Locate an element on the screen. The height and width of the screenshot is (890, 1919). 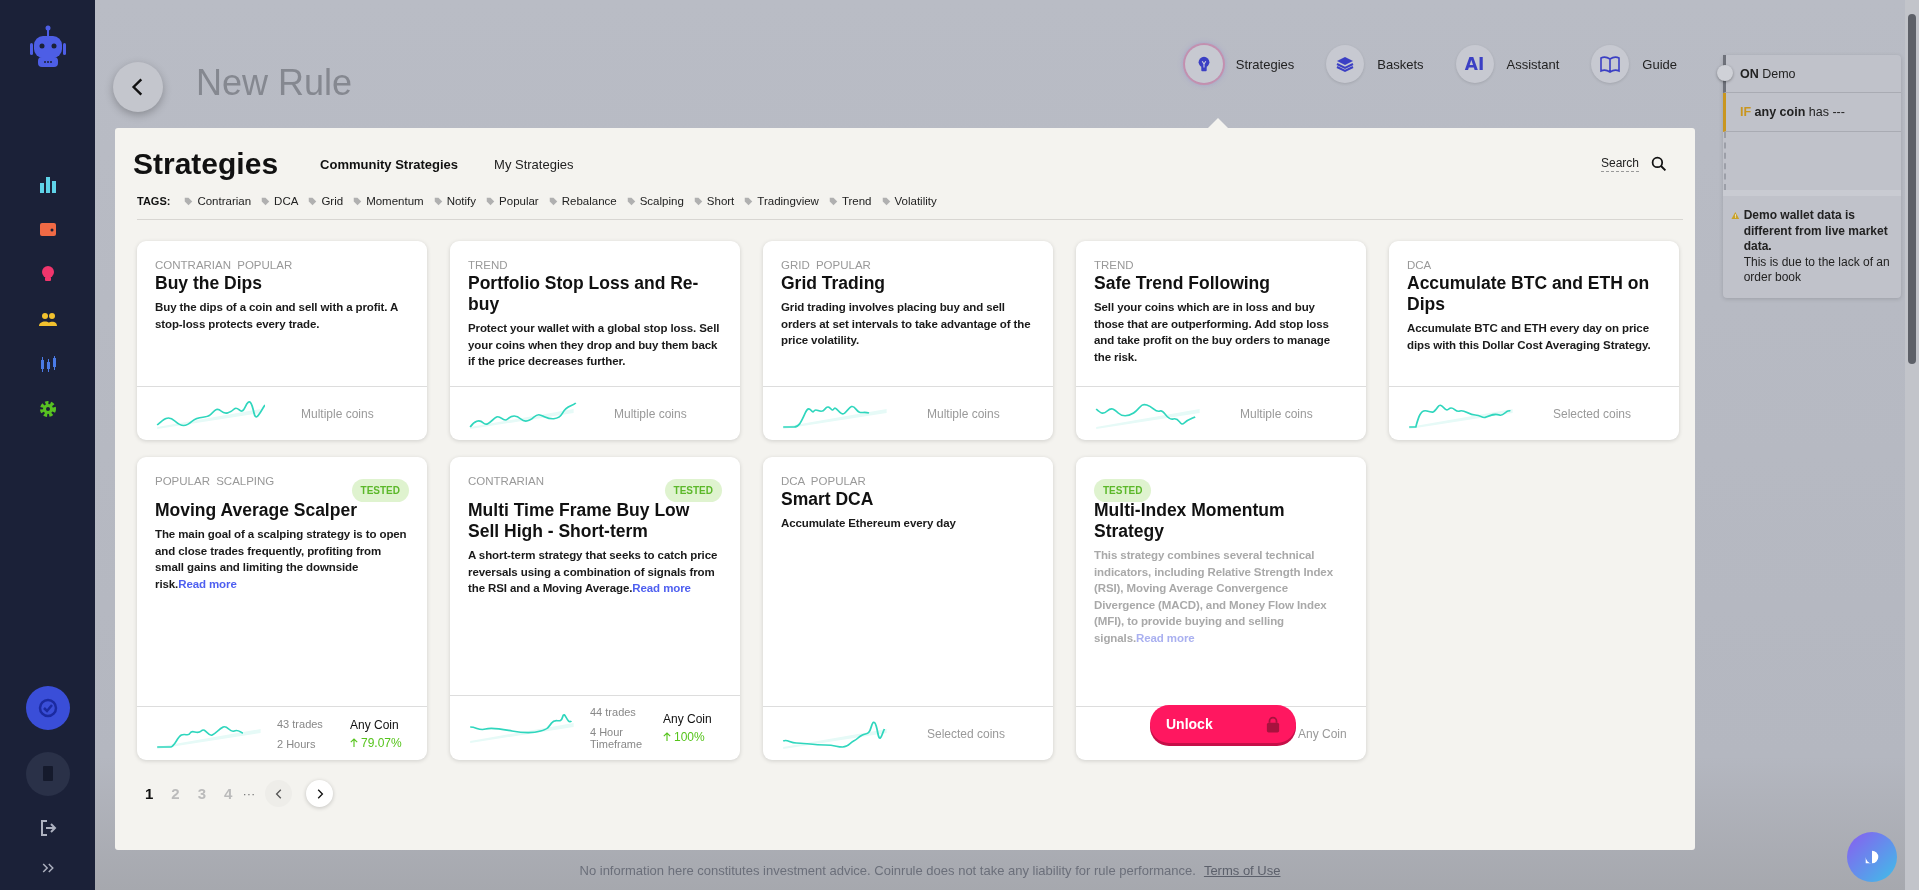
tag-filter: Popular is located at coordinates (512, 201).